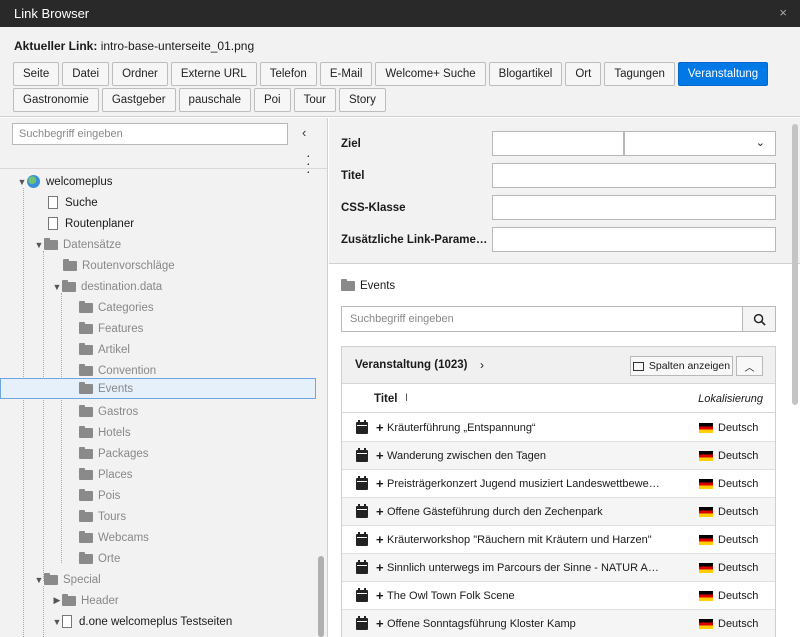 The height and width of the screenshot is (637, 800). Describe the element at coordinates (214, 100) in the screenshot. I see `tab-pauschale: pauschale` at that location.